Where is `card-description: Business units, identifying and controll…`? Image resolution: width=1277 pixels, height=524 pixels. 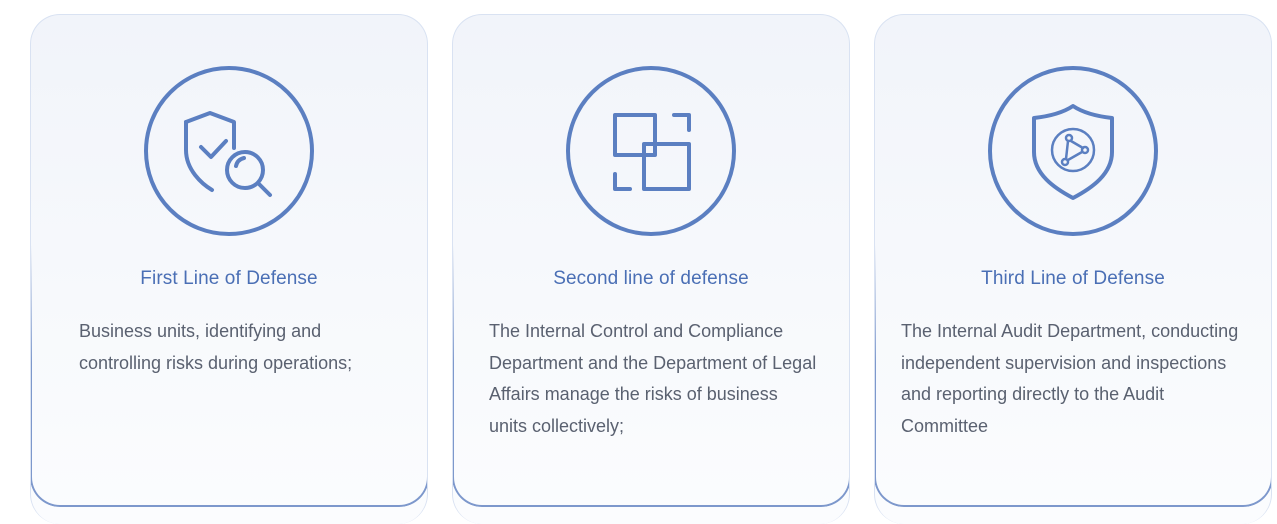
card-description: Business units, identifying and controll… is located at coordinates (216, 347).